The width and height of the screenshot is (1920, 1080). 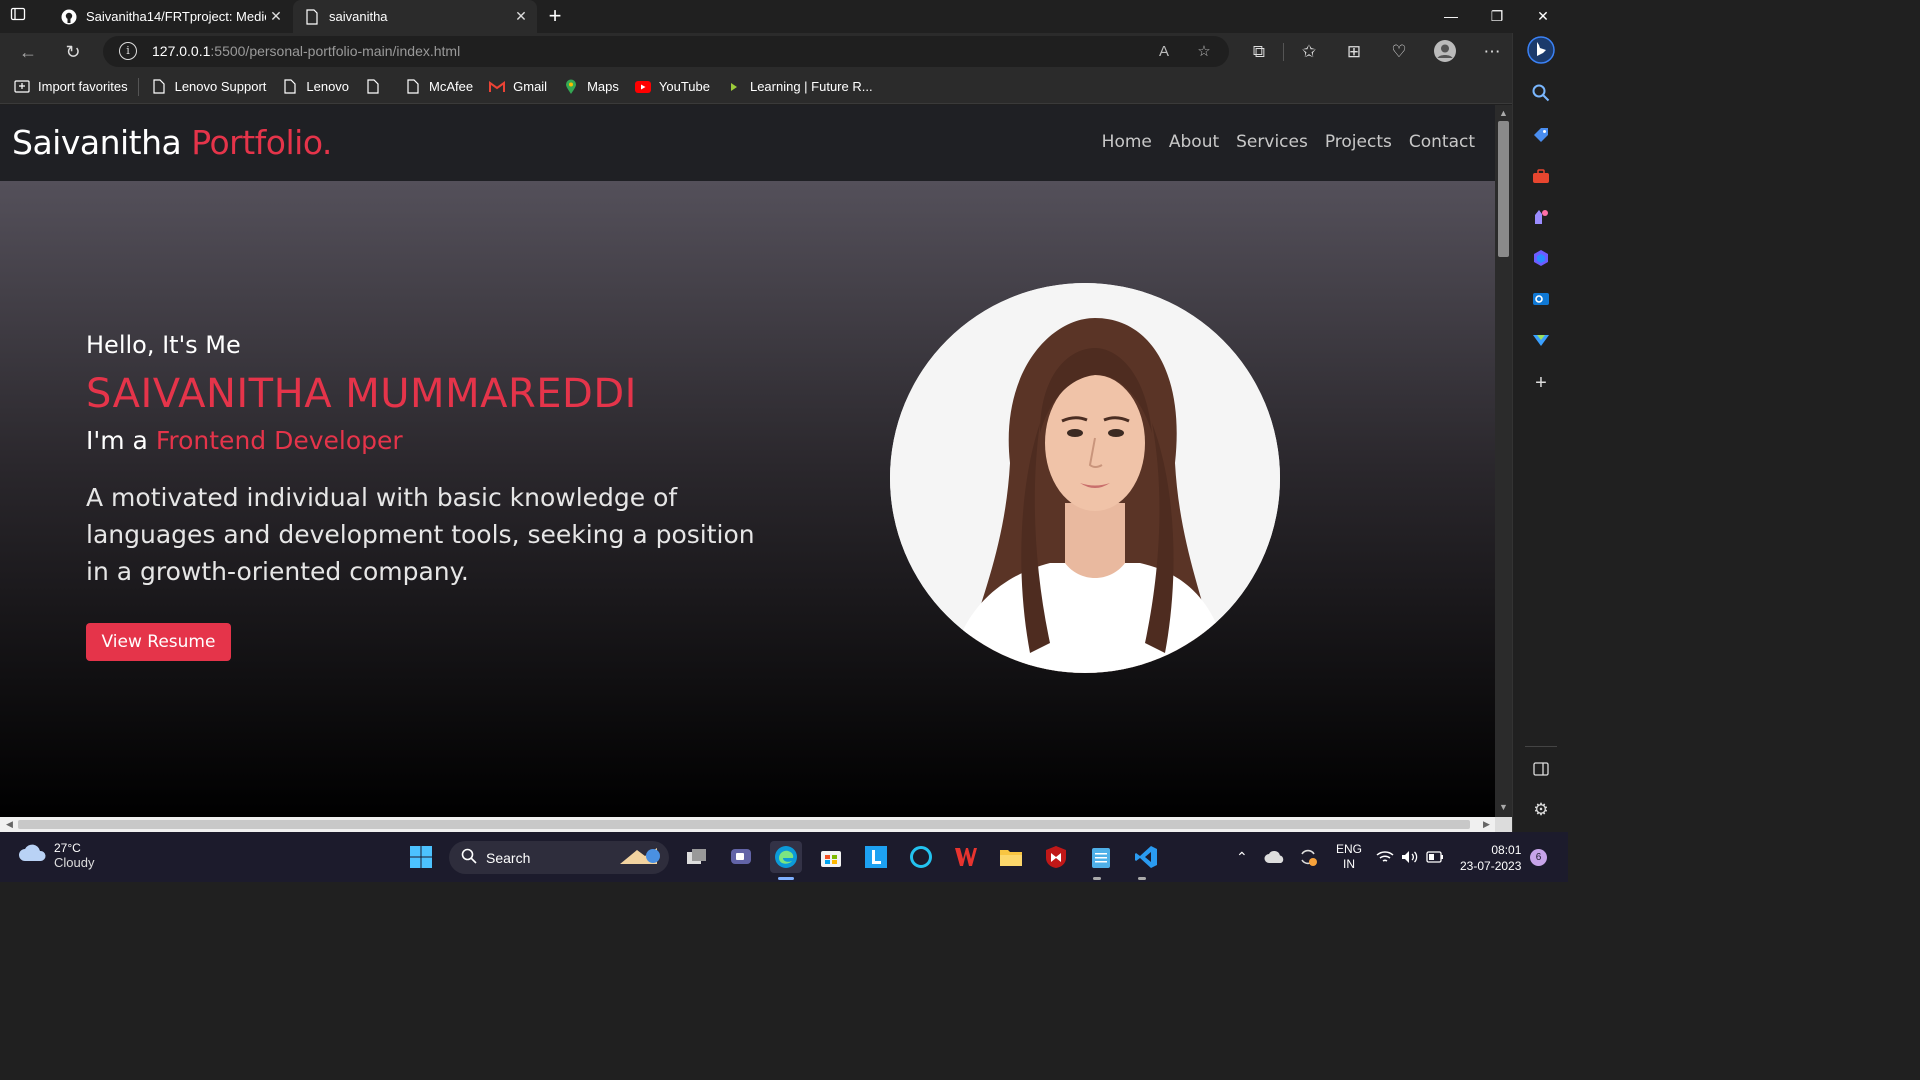 I want to click on store-icon, so click(x=831, y=857).